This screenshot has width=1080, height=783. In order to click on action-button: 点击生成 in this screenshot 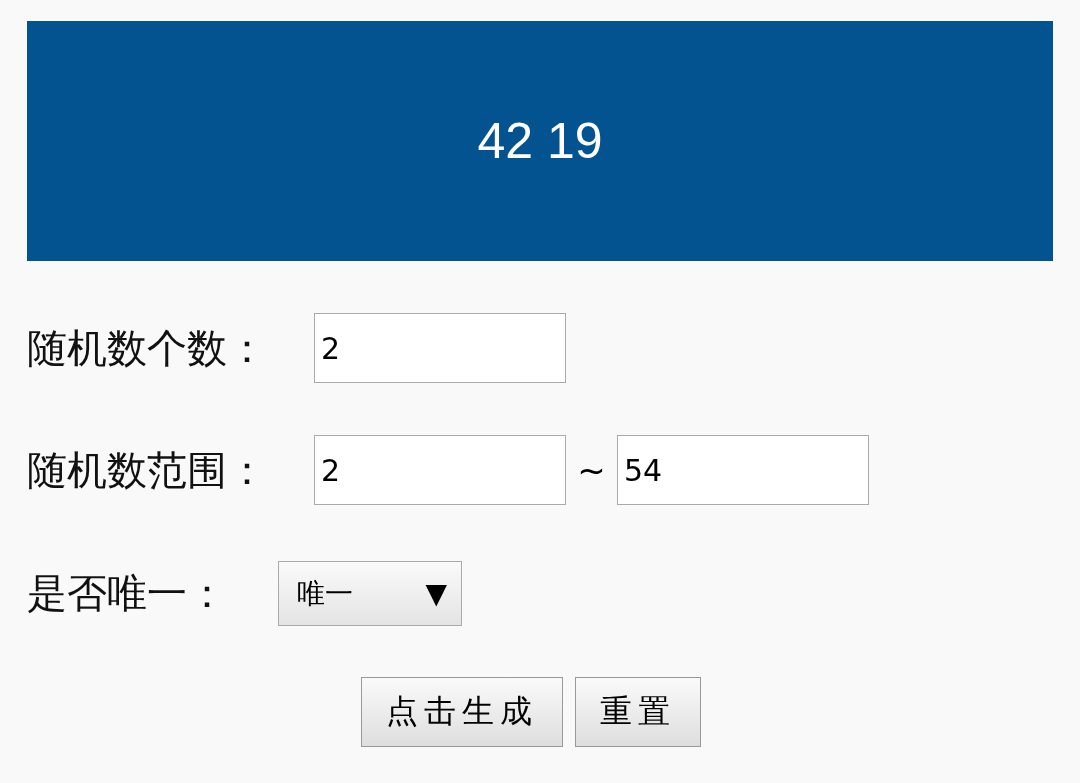, I will do `click(462, 712)`.